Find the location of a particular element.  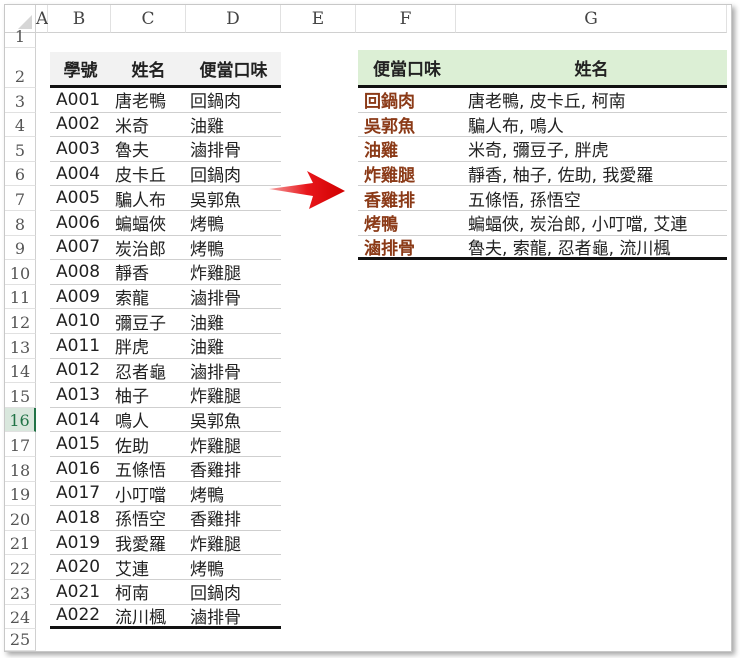

row-header-24: 24 is located at coordinates (20, 617).